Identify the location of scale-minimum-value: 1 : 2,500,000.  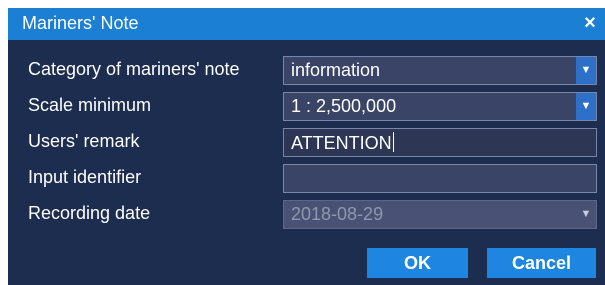
(344, 106).